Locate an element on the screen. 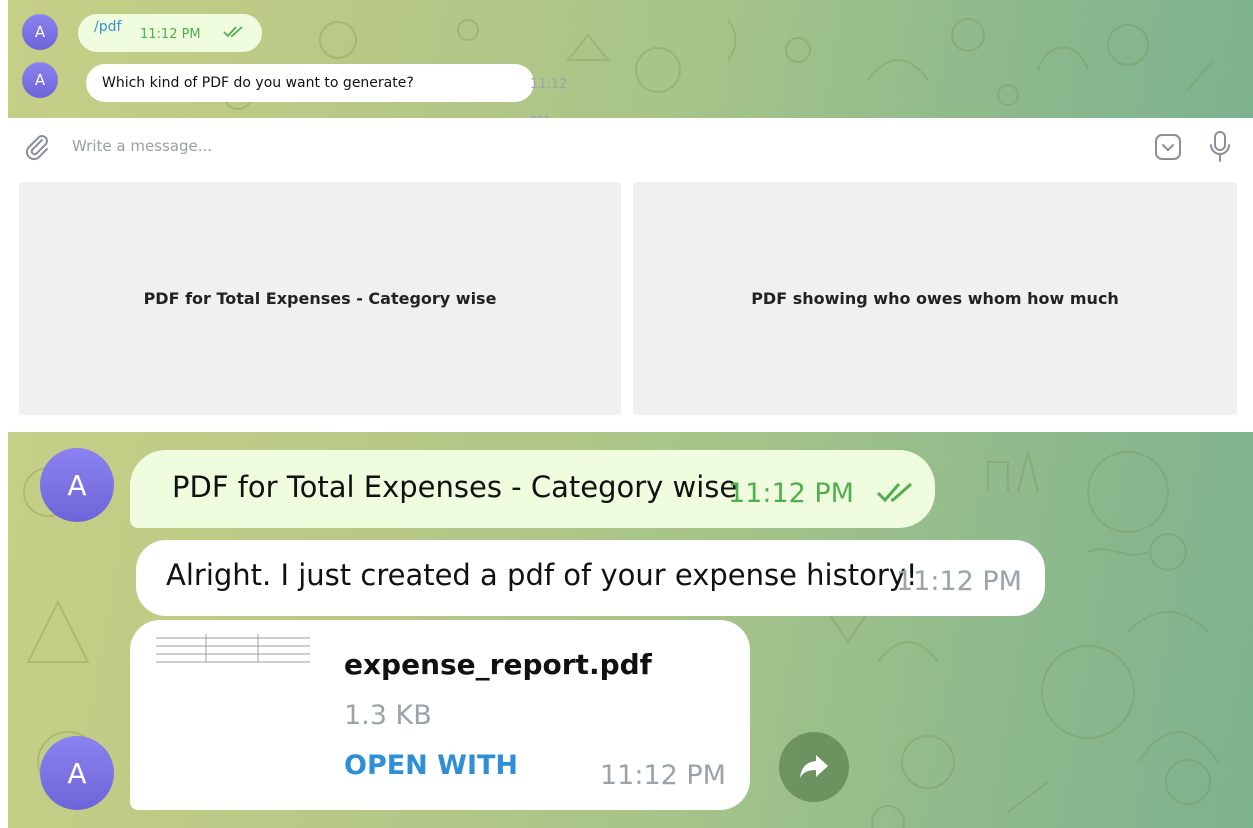  keyboard-toggle-icon is located at coordinates (1168, 147).